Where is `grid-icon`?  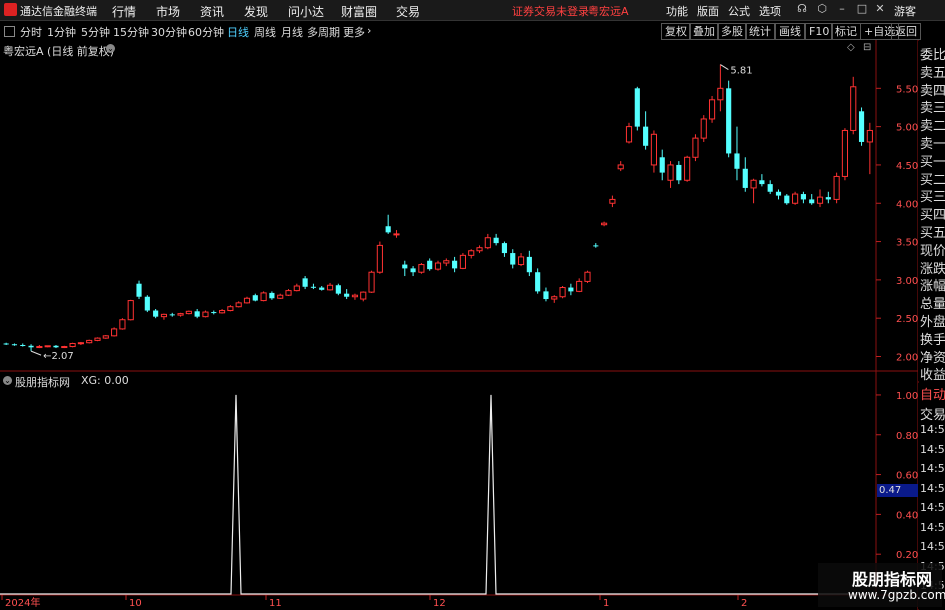
grid-icon is located at coordinates (9, 31).